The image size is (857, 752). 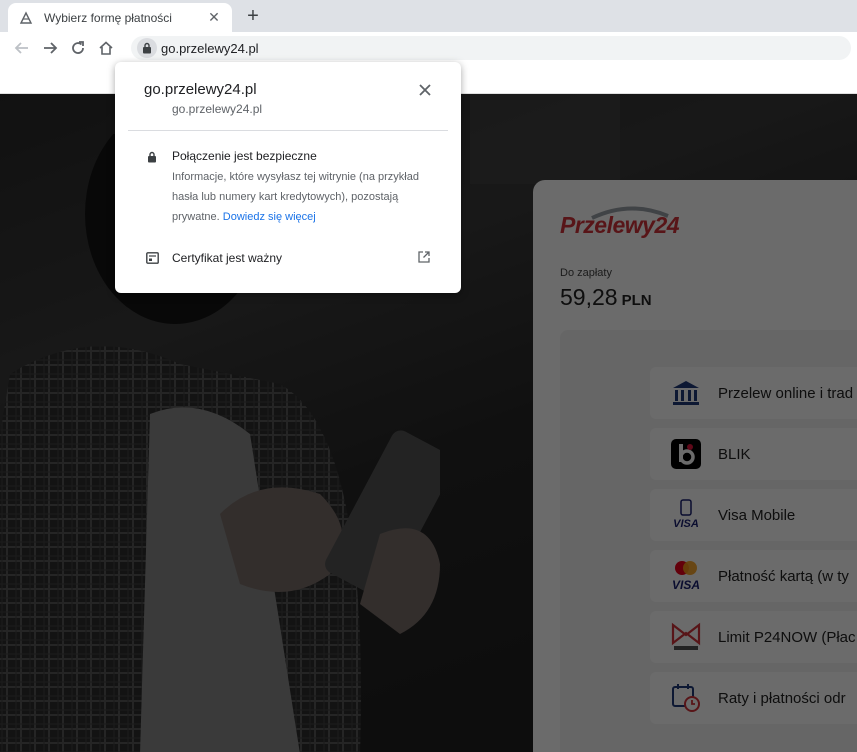 What do you see at coordinates (244, 156) in the screenshot?
I see `connection-secure-title: Połączenie jest bezpieczne` at bounding box center [244, 156].